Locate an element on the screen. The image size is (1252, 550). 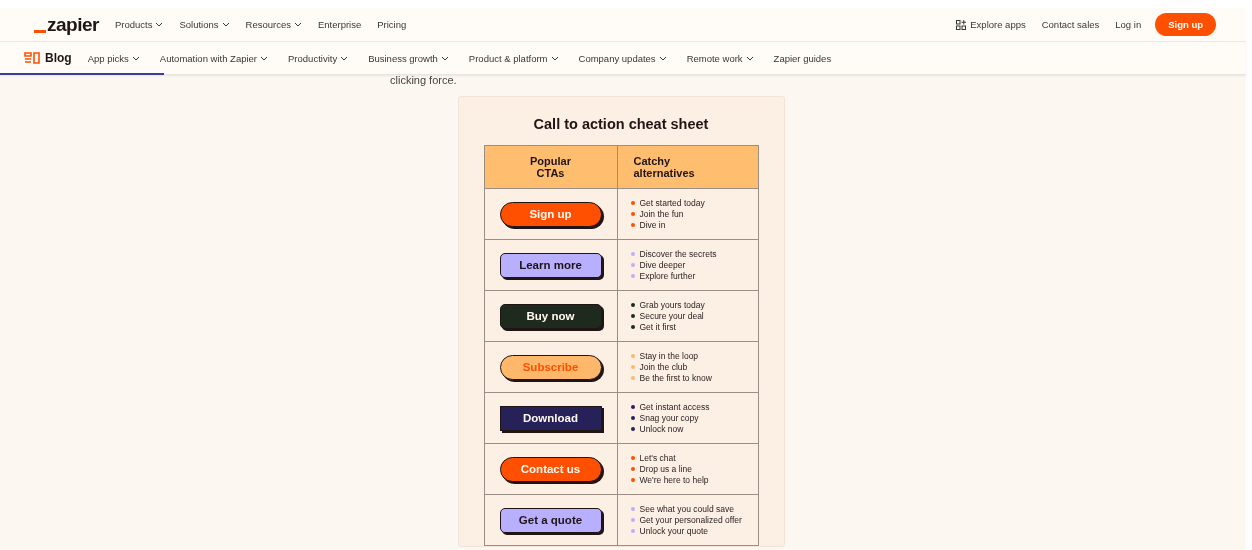
alternative-text: Be the first to know is located at coordinates (675, 378).